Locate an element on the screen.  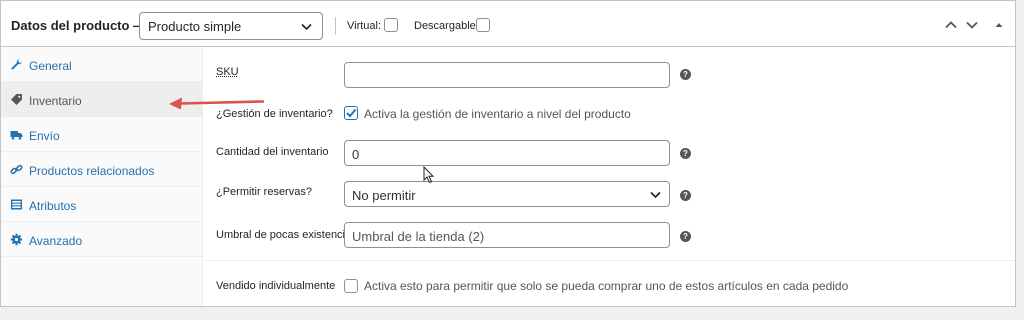
low-stock-input: Umbral de la tienda (2) is located at coordinates (507, 235).